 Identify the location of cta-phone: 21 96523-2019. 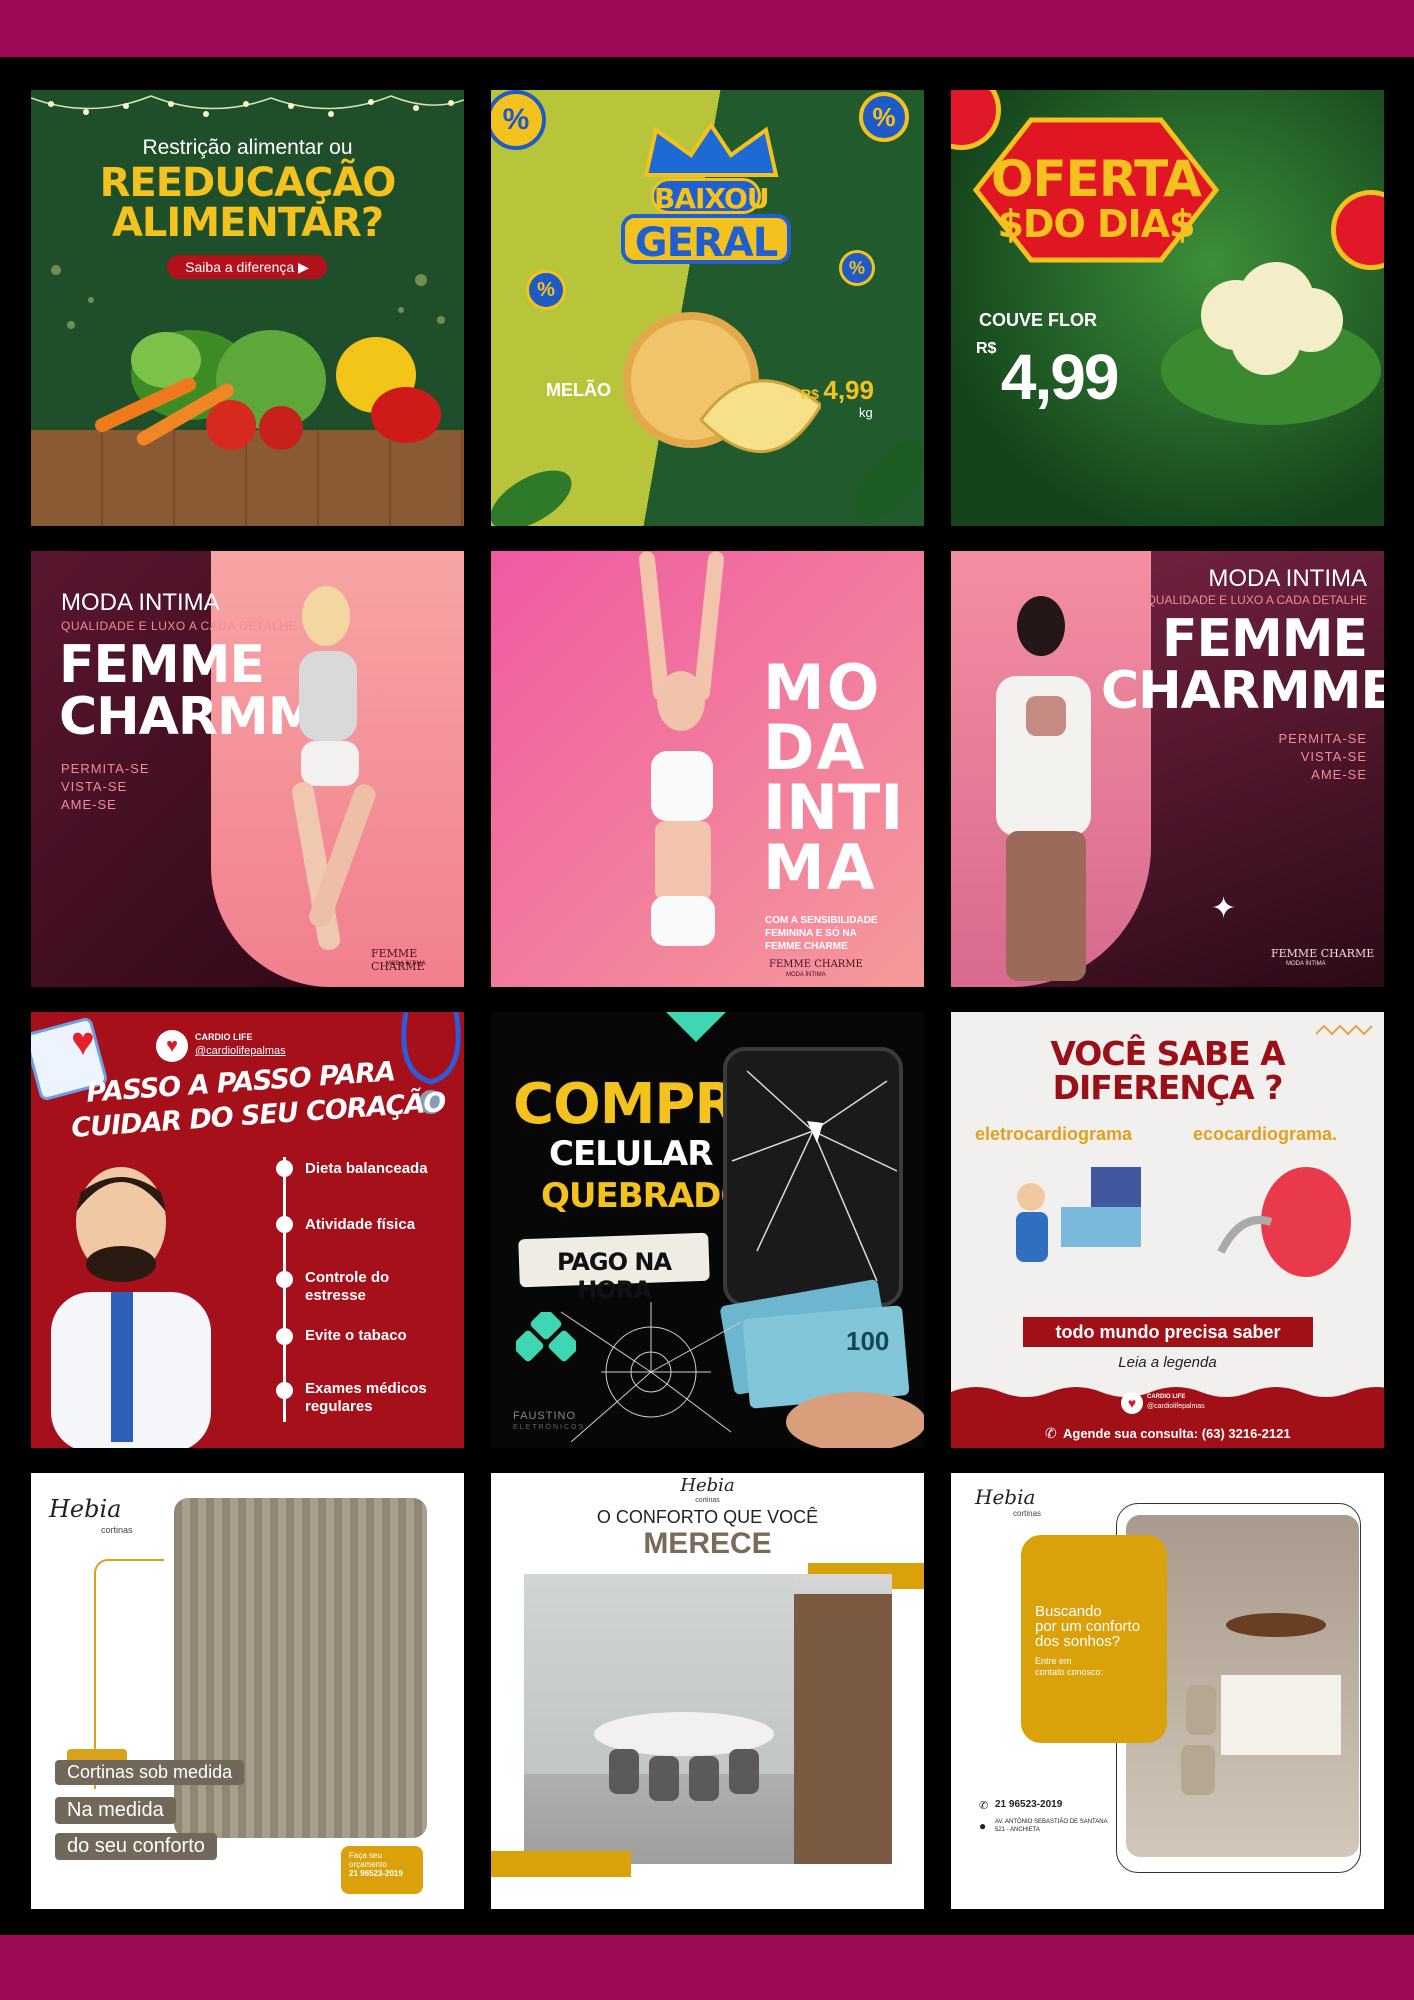
(376, 1873).